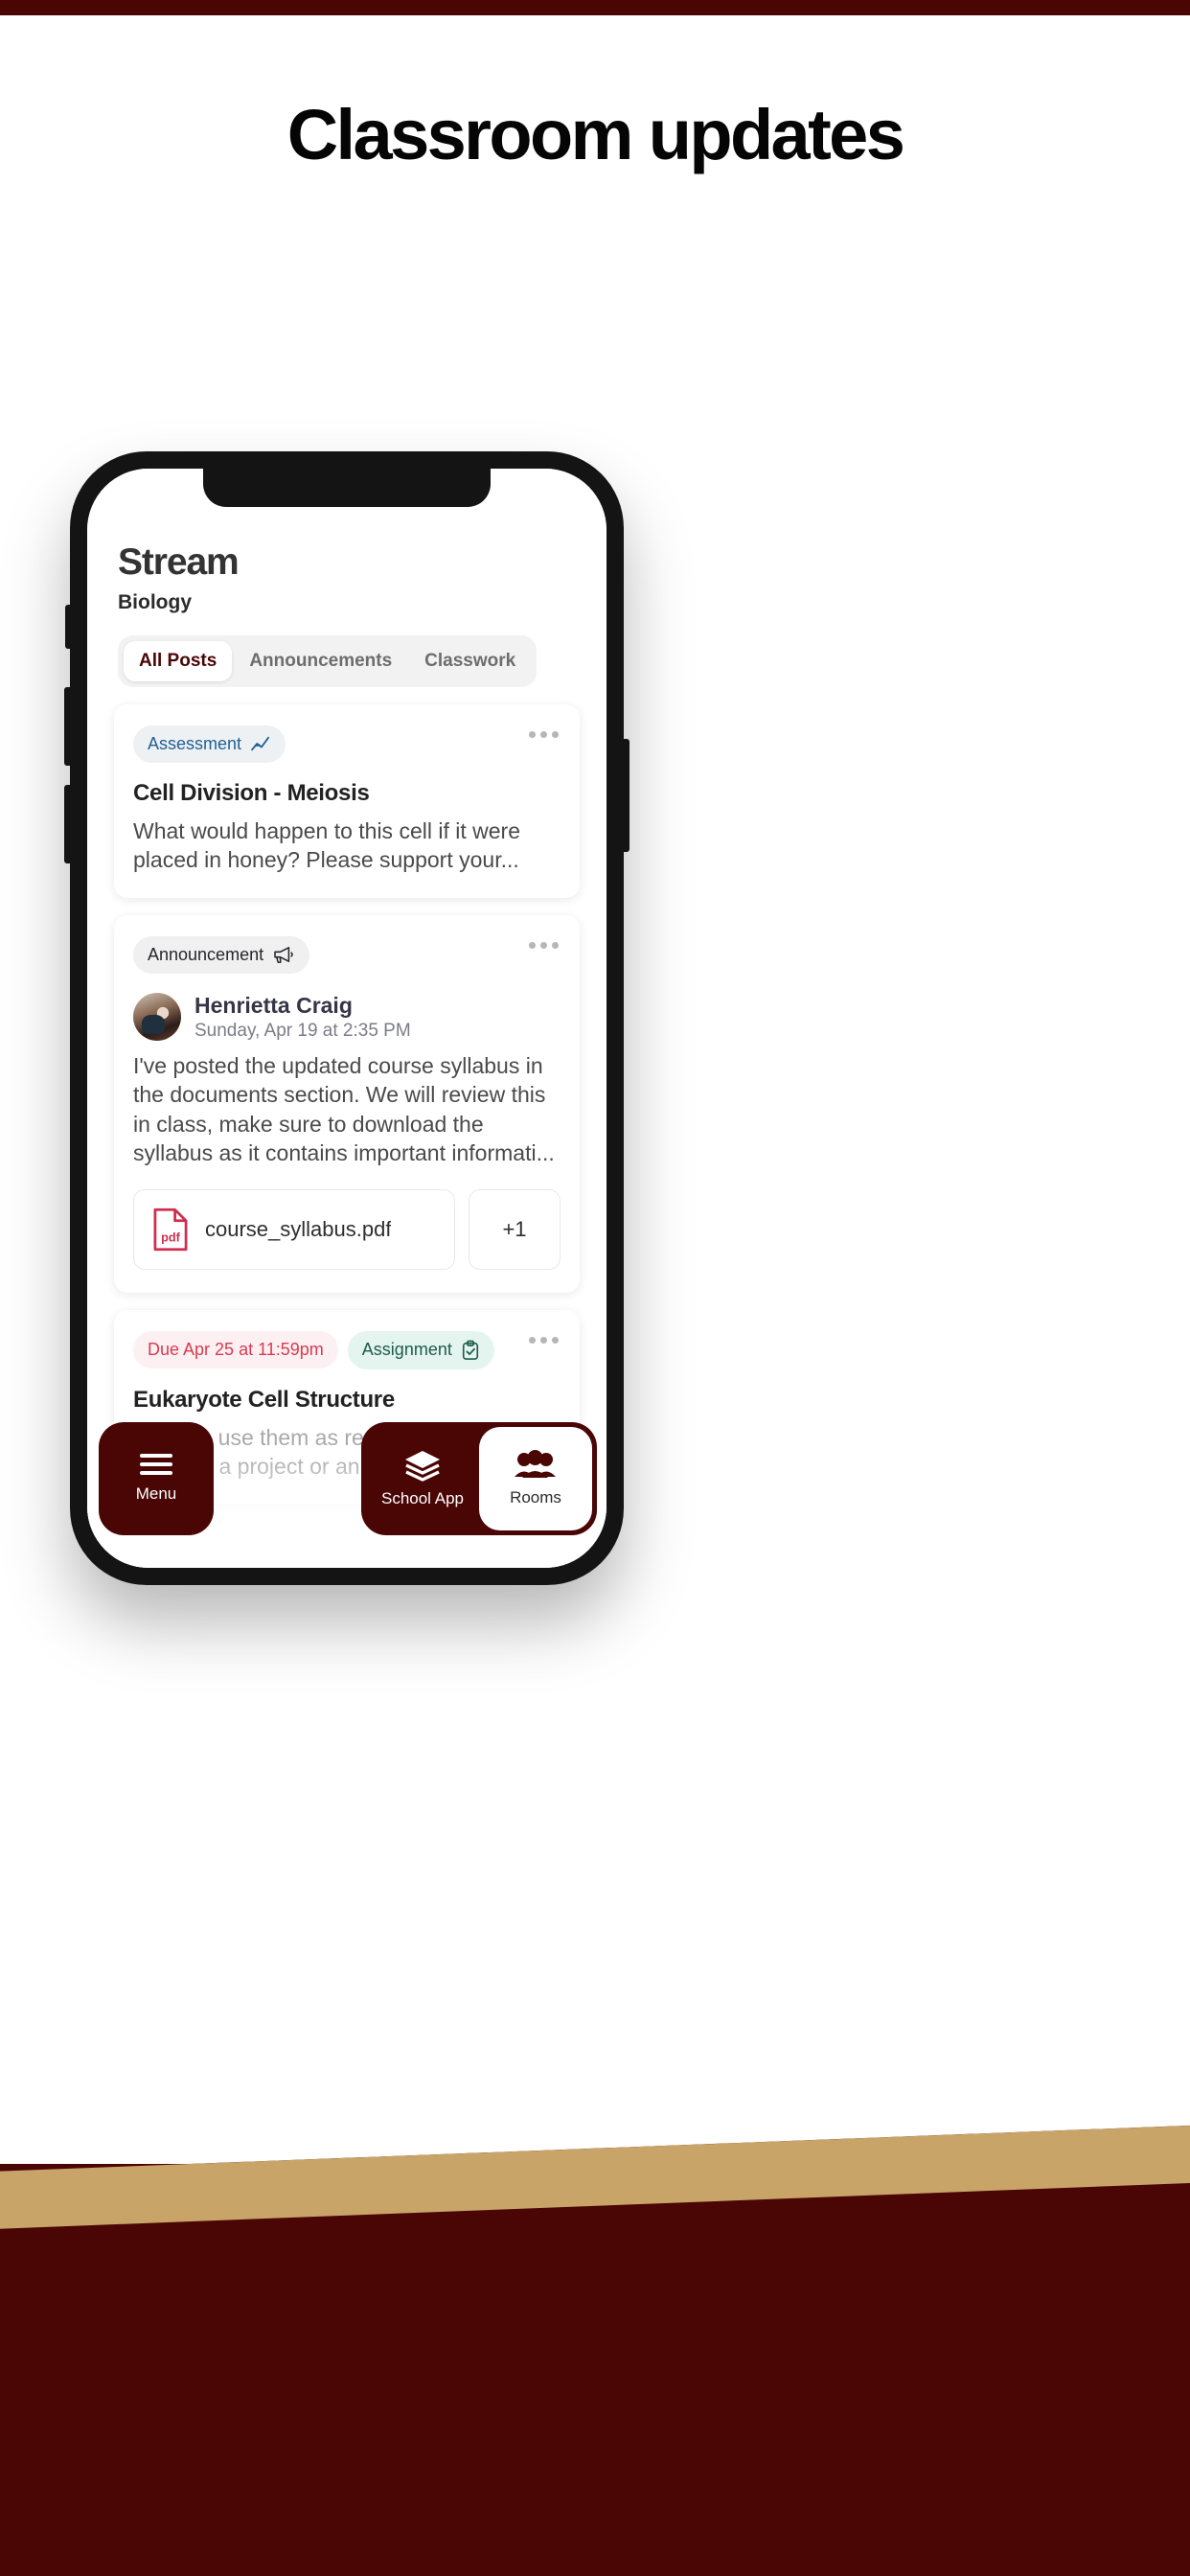 The height and width of the screenshot is (2576, 1190). I want to click on attachment-row: pdf course_syllabus.pdf +1, so click(347, 1229).